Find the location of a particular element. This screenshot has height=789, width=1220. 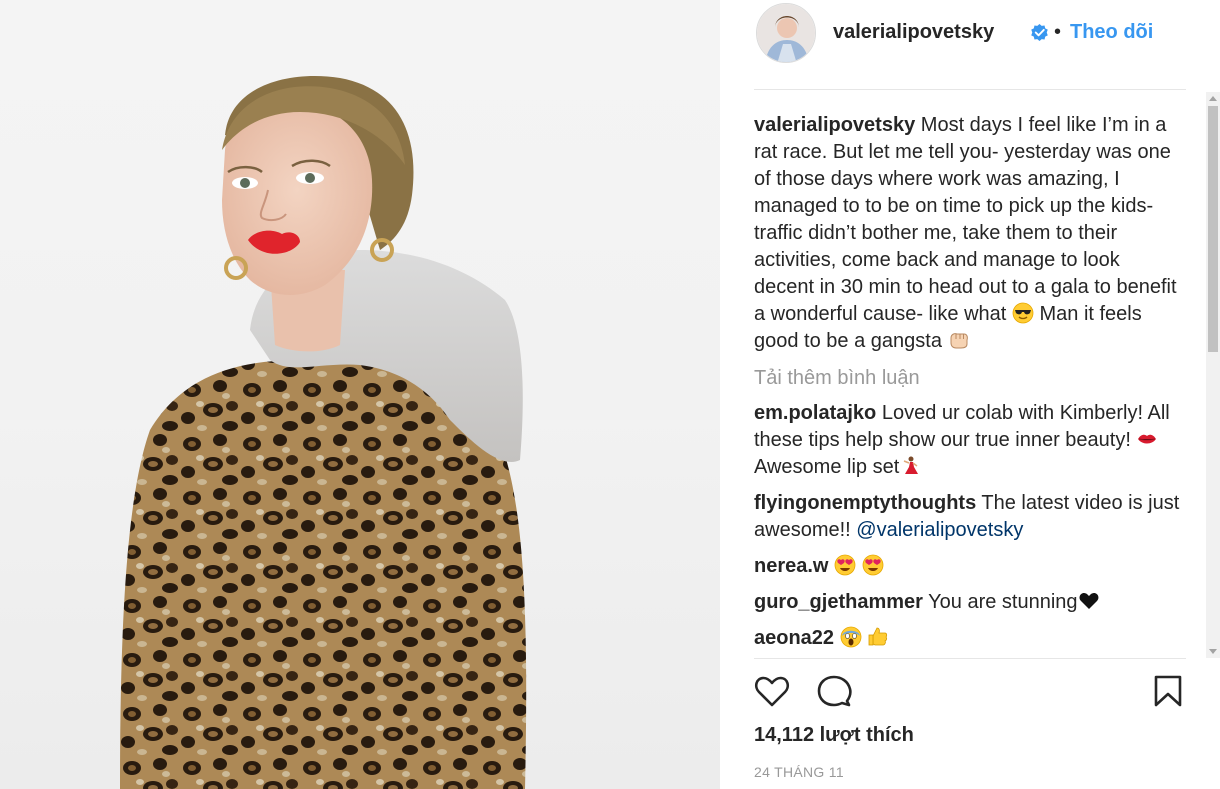

comment-icon is located at coordinates (834, 691).